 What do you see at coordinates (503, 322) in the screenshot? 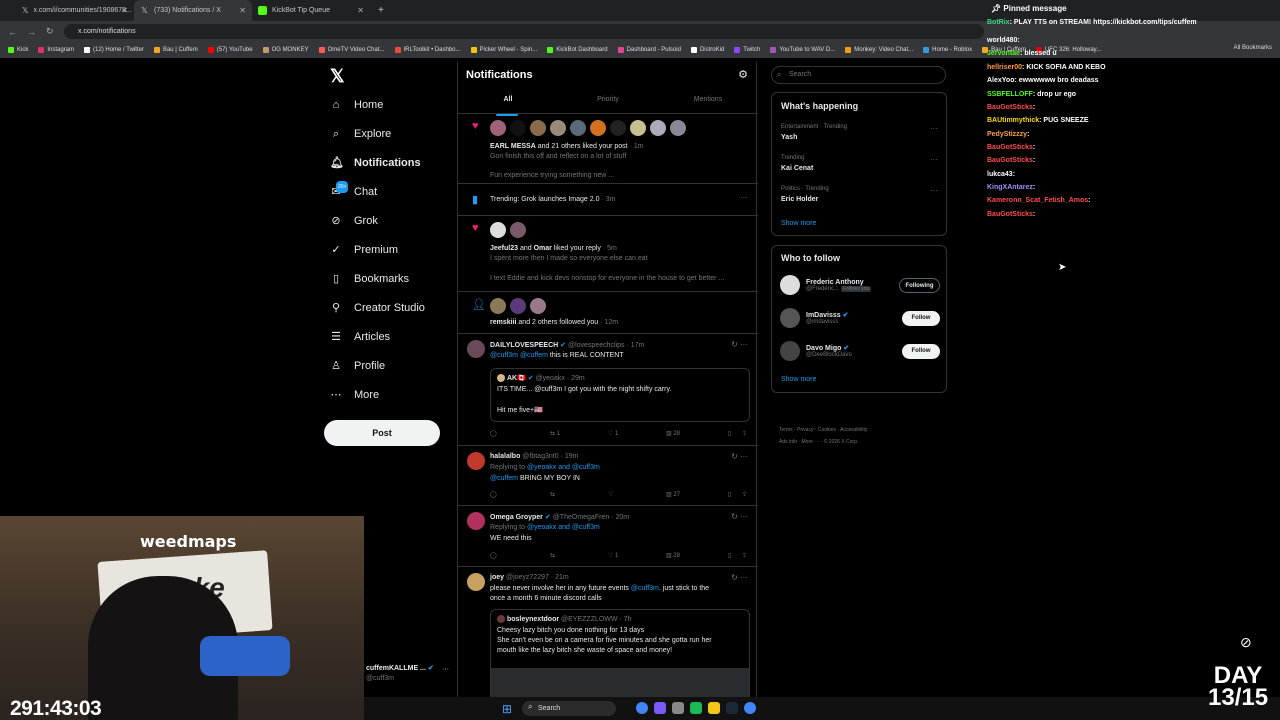
I see `user-name: remskiii` at bounding box center [503, 322].